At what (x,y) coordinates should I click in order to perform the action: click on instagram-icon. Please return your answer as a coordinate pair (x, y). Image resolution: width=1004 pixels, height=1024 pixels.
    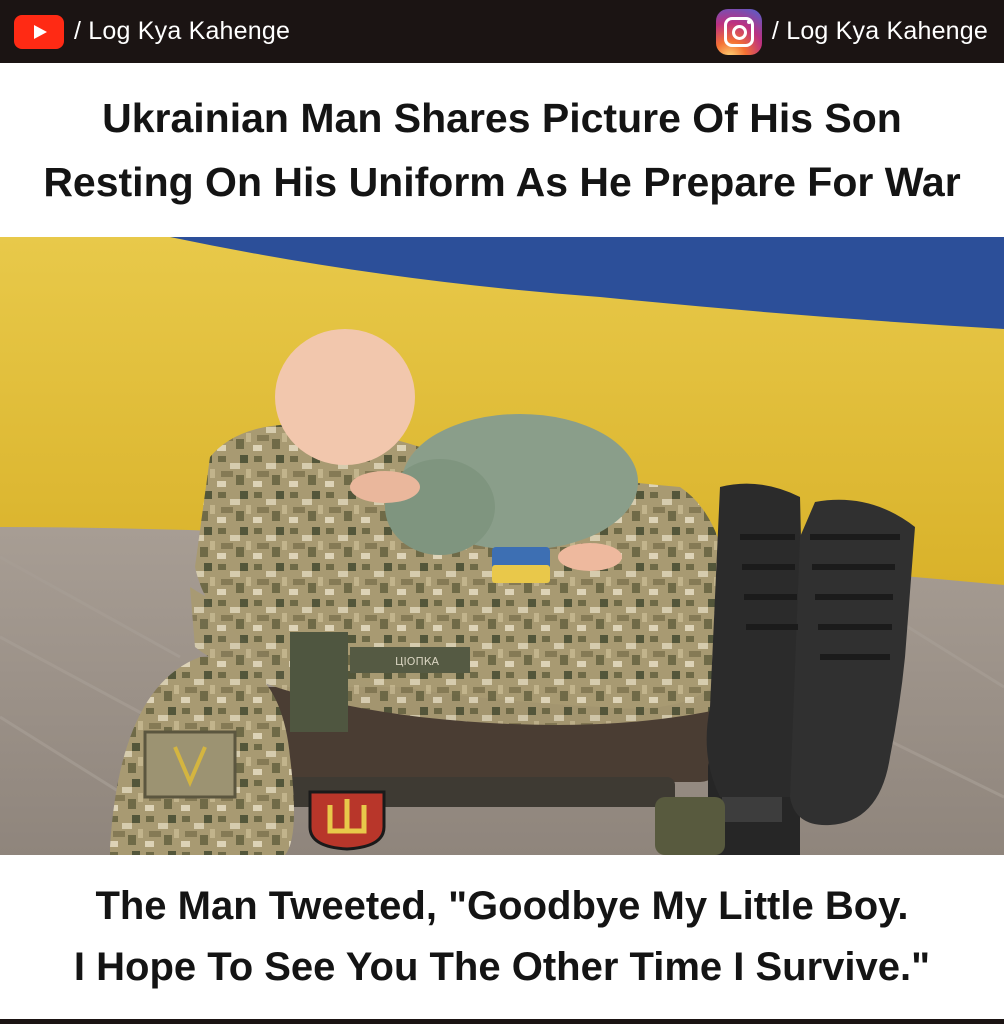
    Looking at the image, I should click on (738, 31).